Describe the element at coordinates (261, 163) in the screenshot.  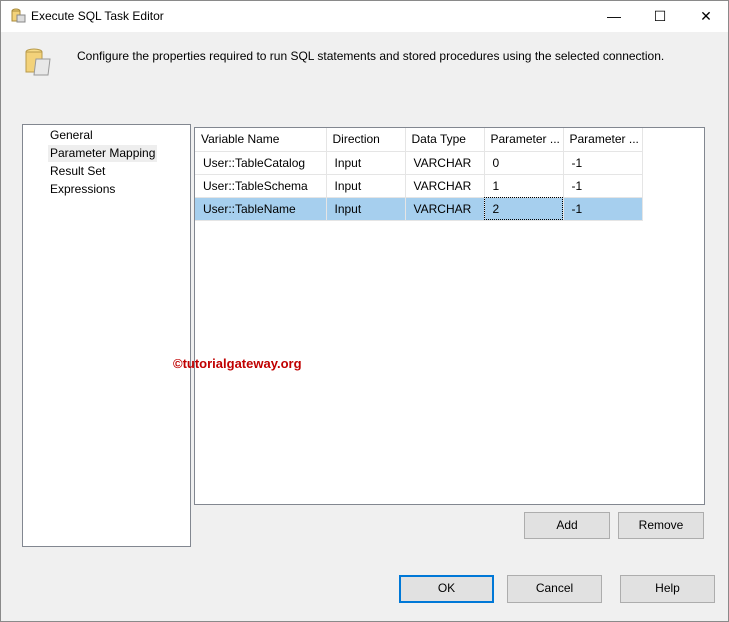
I see `cell: User::TableCatalog` at that location.